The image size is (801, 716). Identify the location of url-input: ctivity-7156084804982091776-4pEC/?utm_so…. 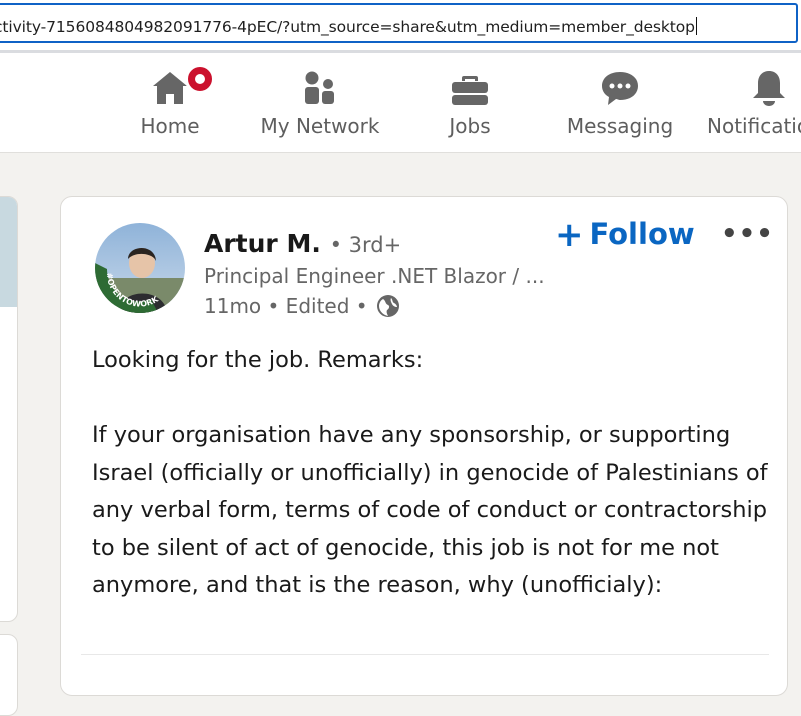
(399, 23).